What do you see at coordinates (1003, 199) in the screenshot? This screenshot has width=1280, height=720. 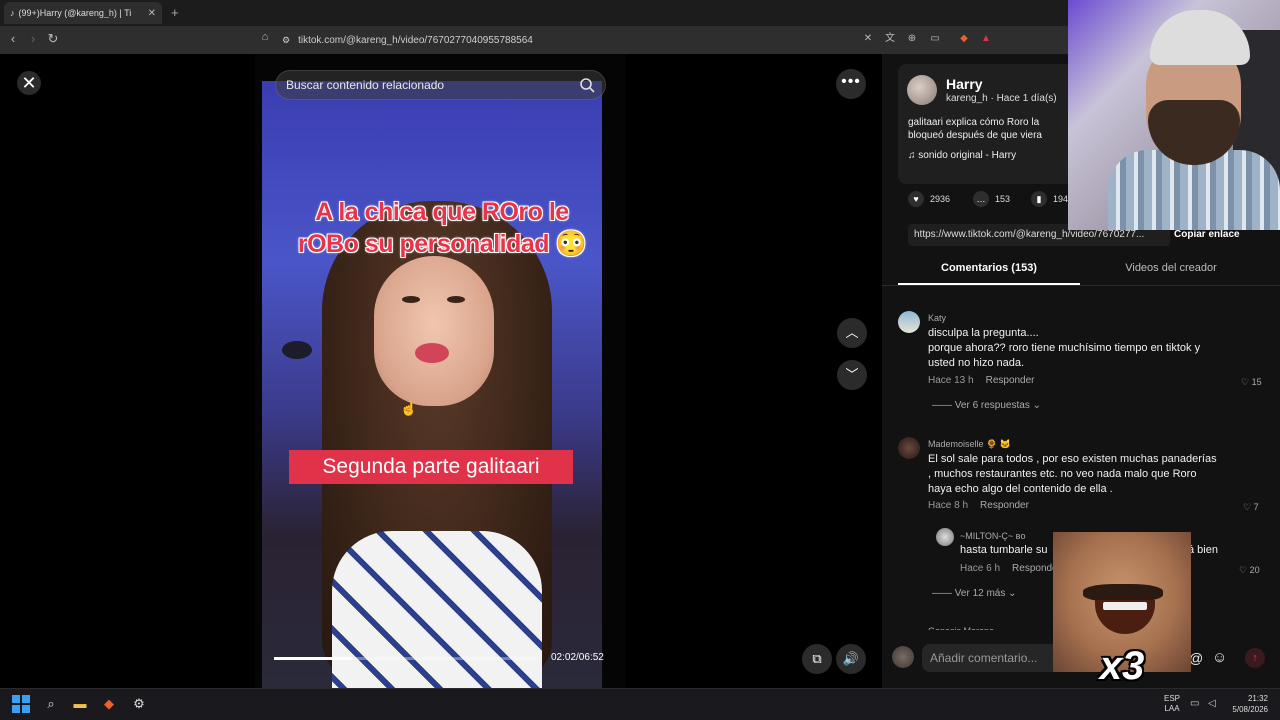 I see `comment-count: 153` at bounding box center [1003, 199].